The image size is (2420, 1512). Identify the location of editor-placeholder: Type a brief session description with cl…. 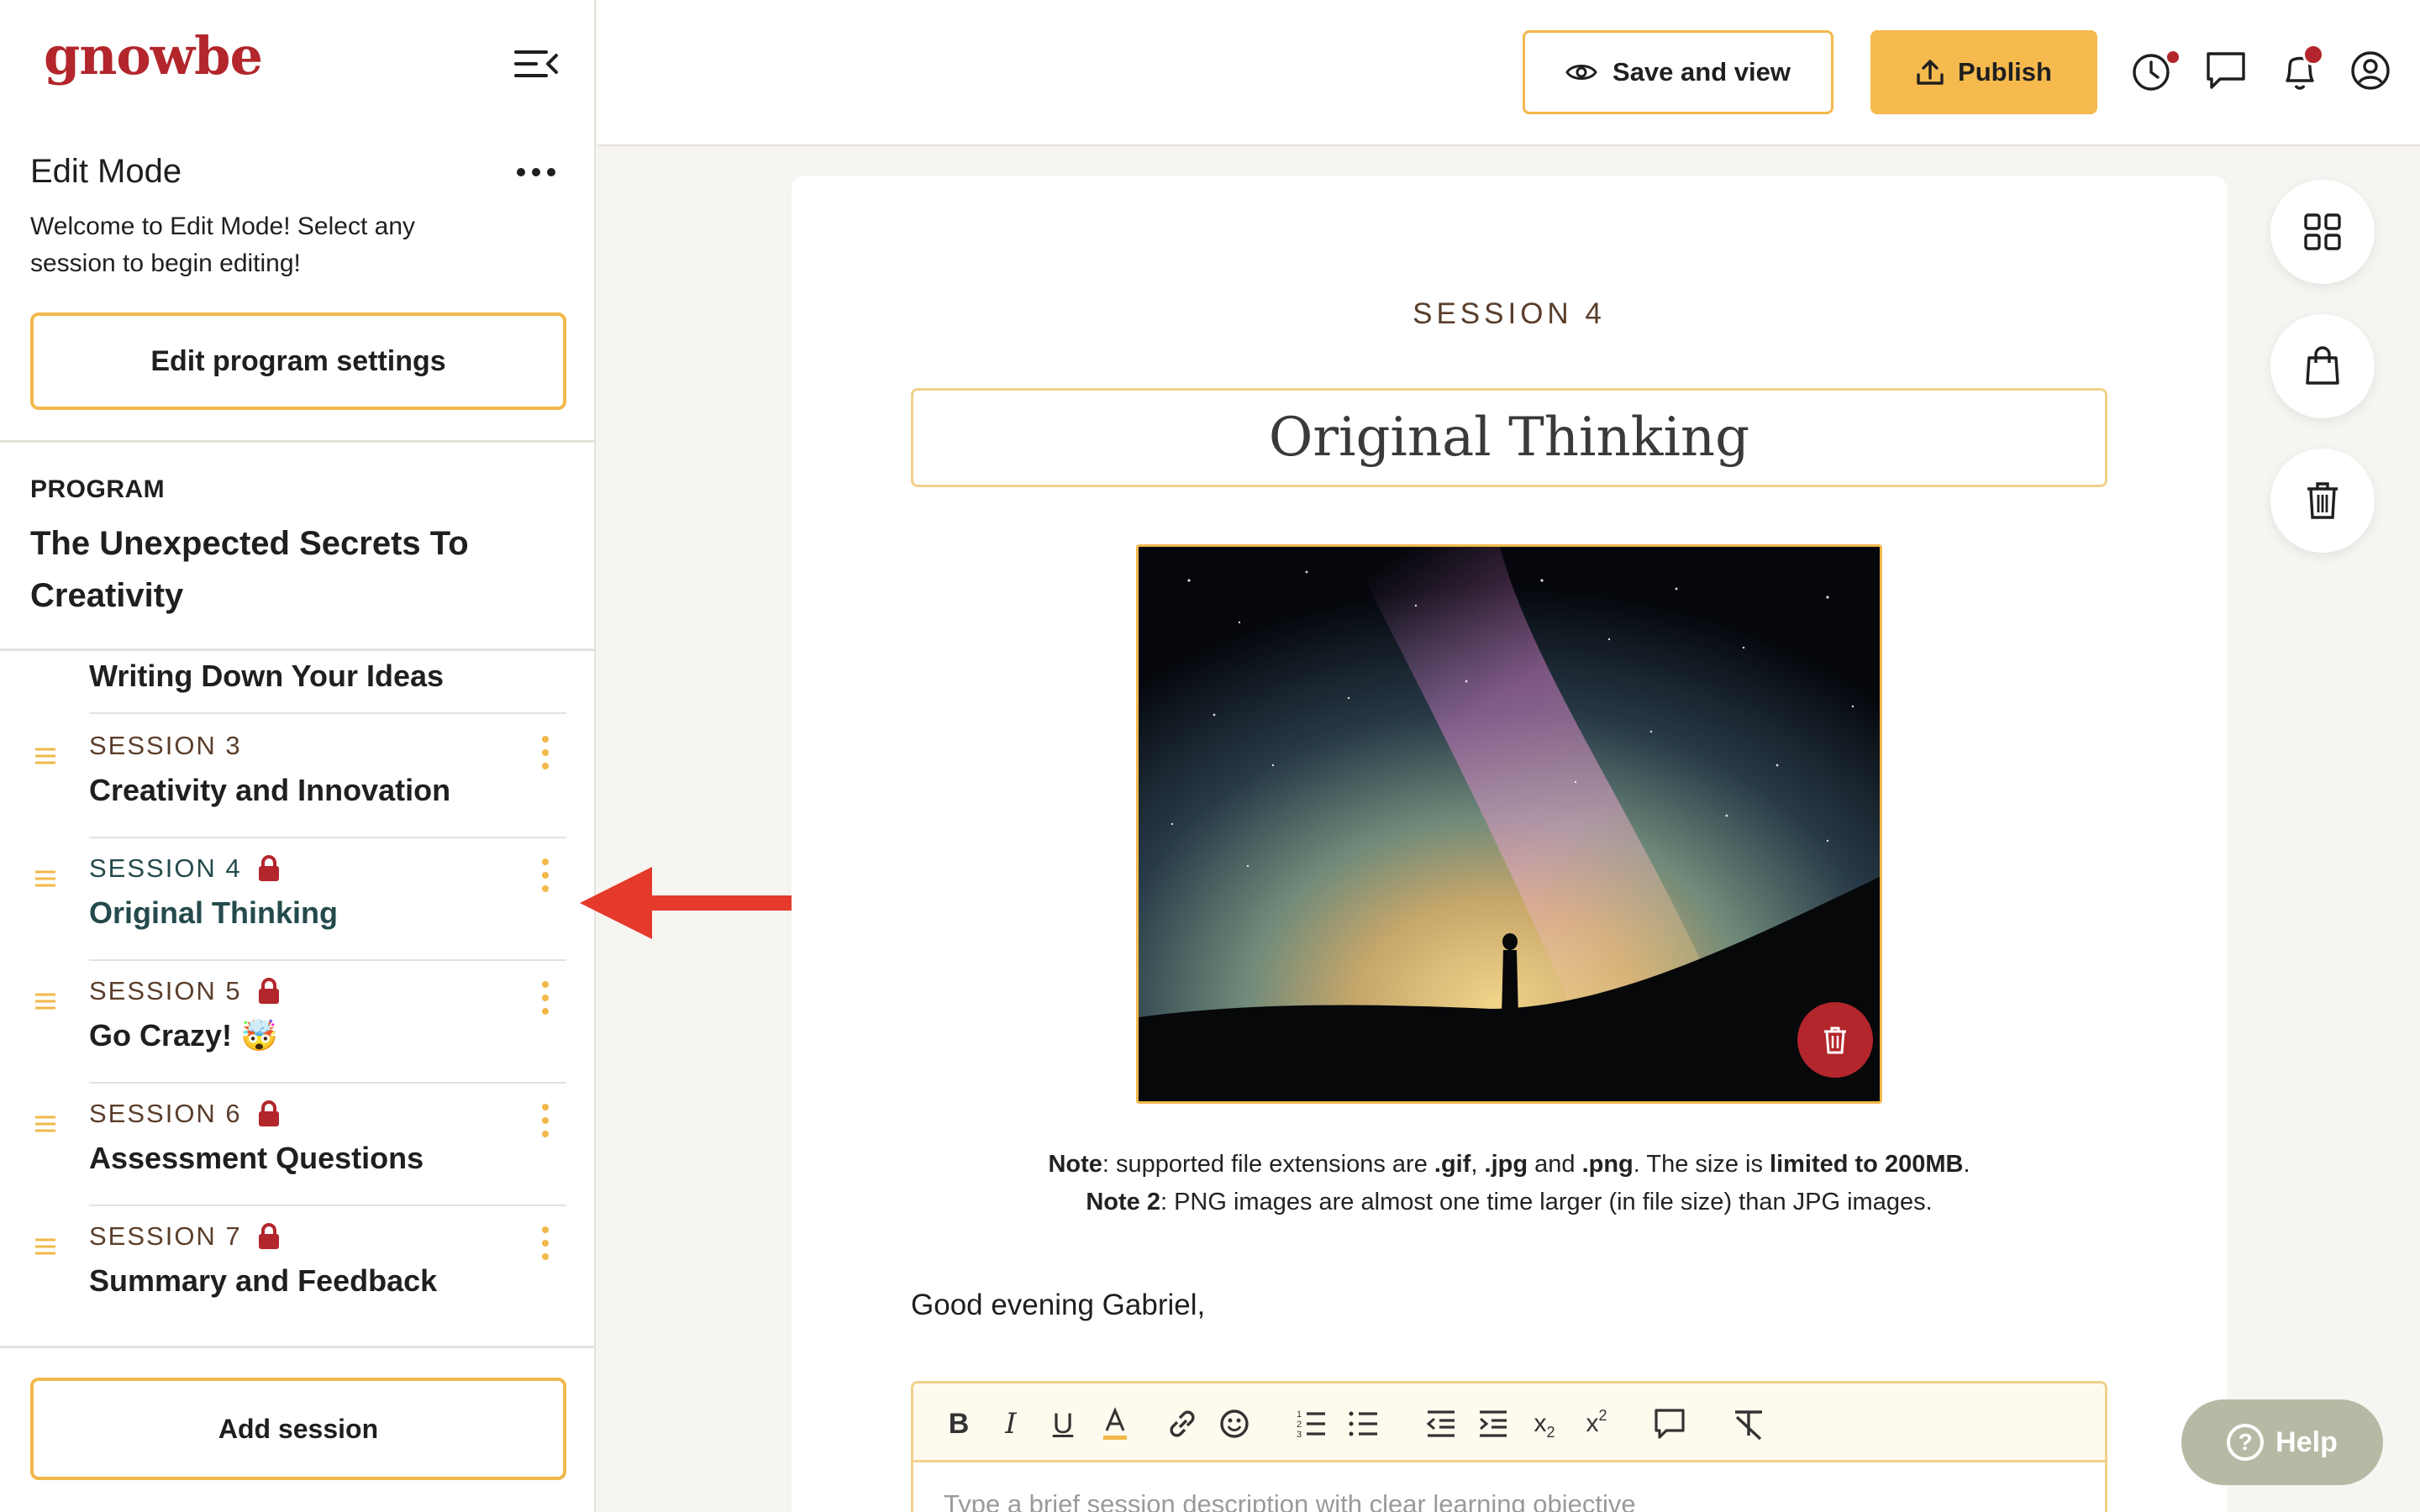
(1290, 1500).